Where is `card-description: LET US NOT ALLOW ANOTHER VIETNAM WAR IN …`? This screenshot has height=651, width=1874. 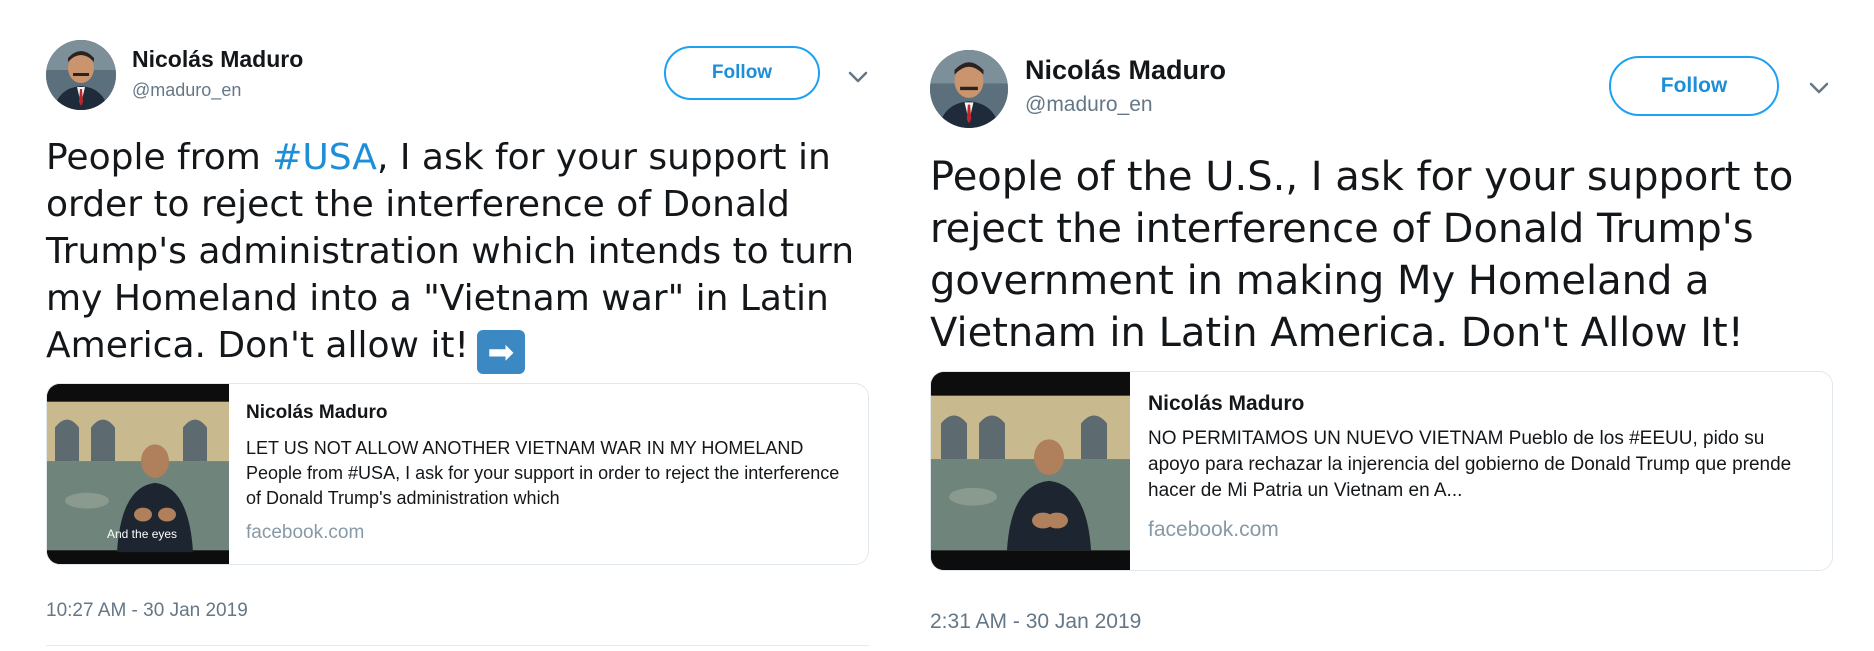
card-description: LET US NOT ALLOW ANOTHER VIETNAM WAR IN … is located at coordinates (543, 473).